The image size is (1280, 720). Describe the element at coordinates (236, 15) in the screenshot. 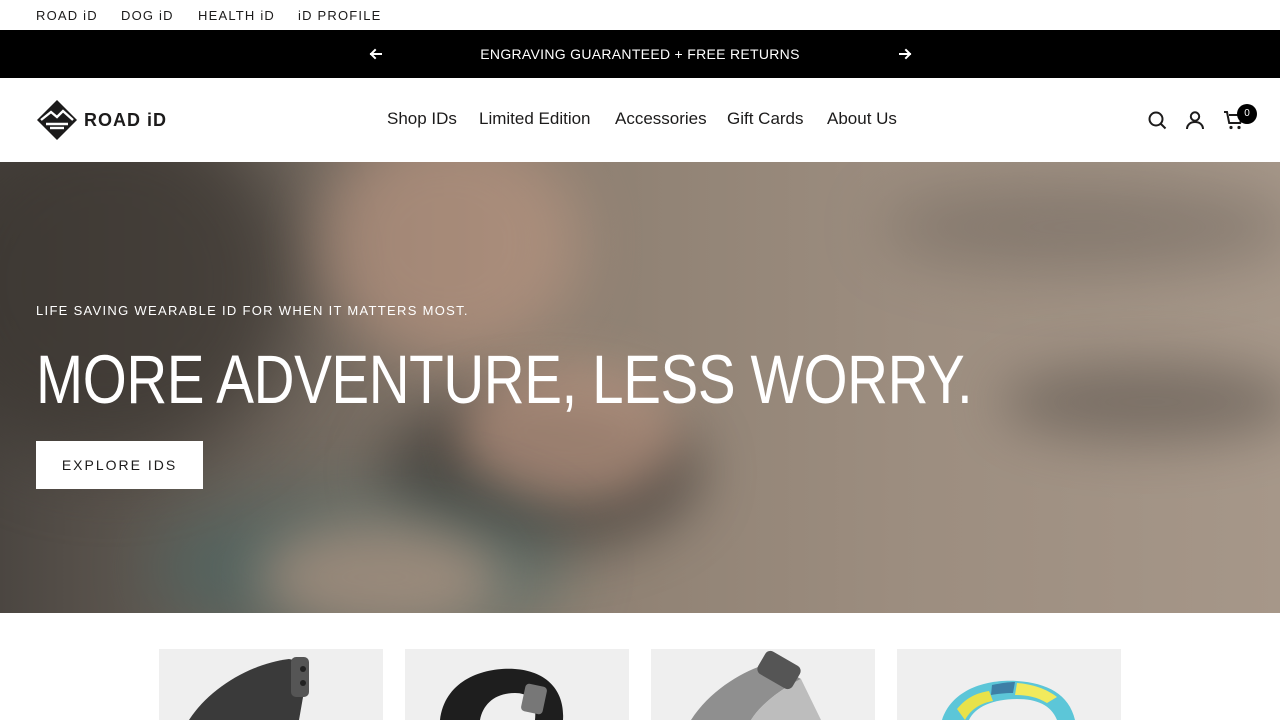

I see `brand-link-health-id: HEALTH iD` at that location.